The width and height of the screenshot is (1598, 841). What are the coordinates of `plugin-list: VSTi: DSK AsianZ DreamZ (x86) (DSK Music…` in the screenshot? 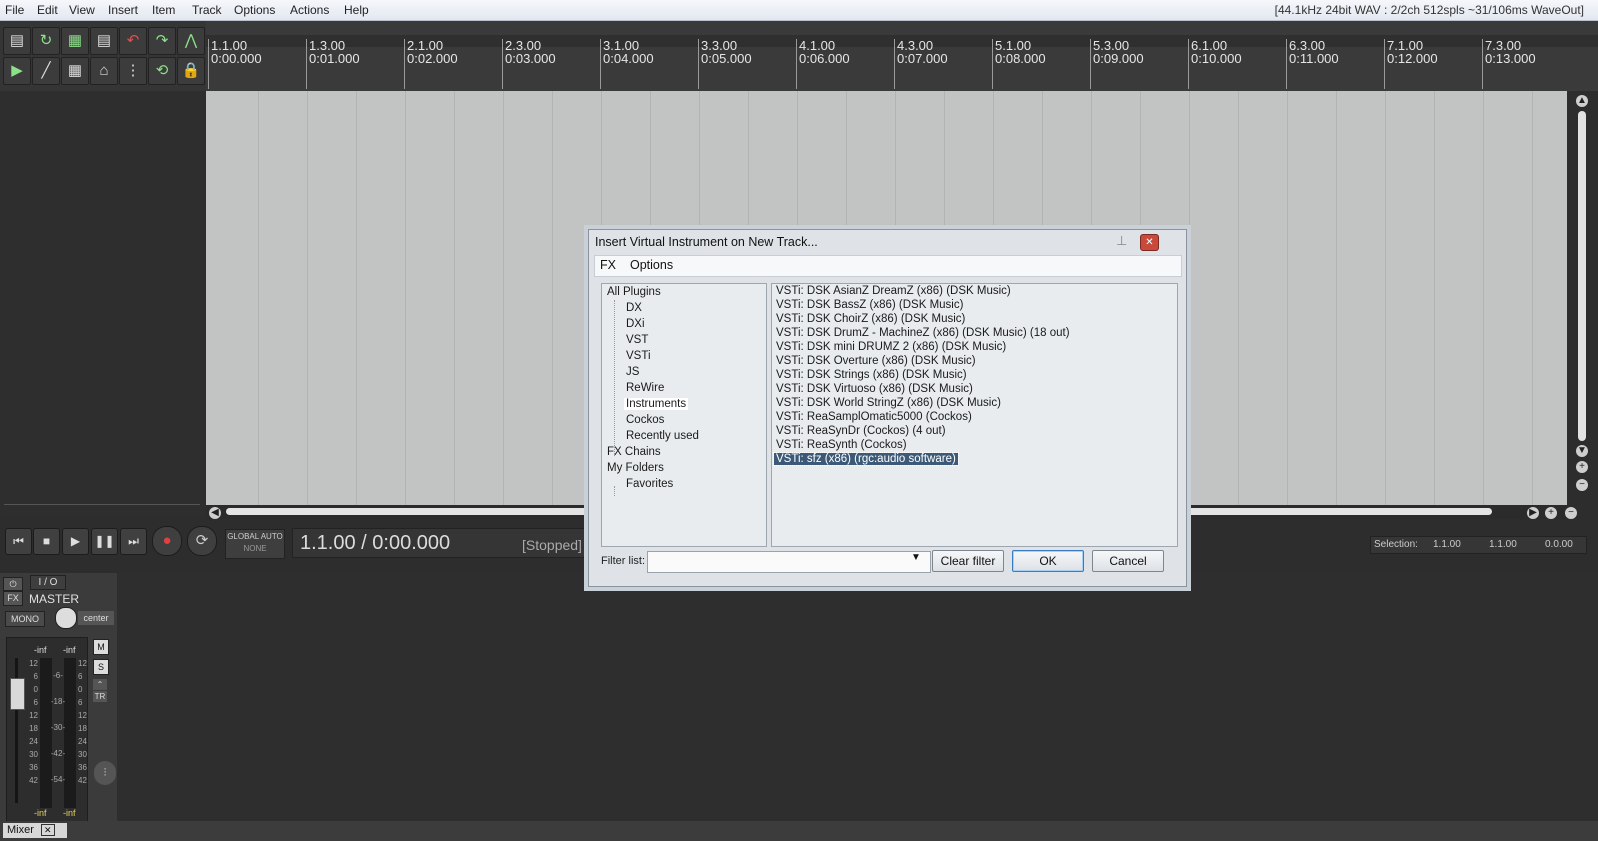 It's located at (974, 415).